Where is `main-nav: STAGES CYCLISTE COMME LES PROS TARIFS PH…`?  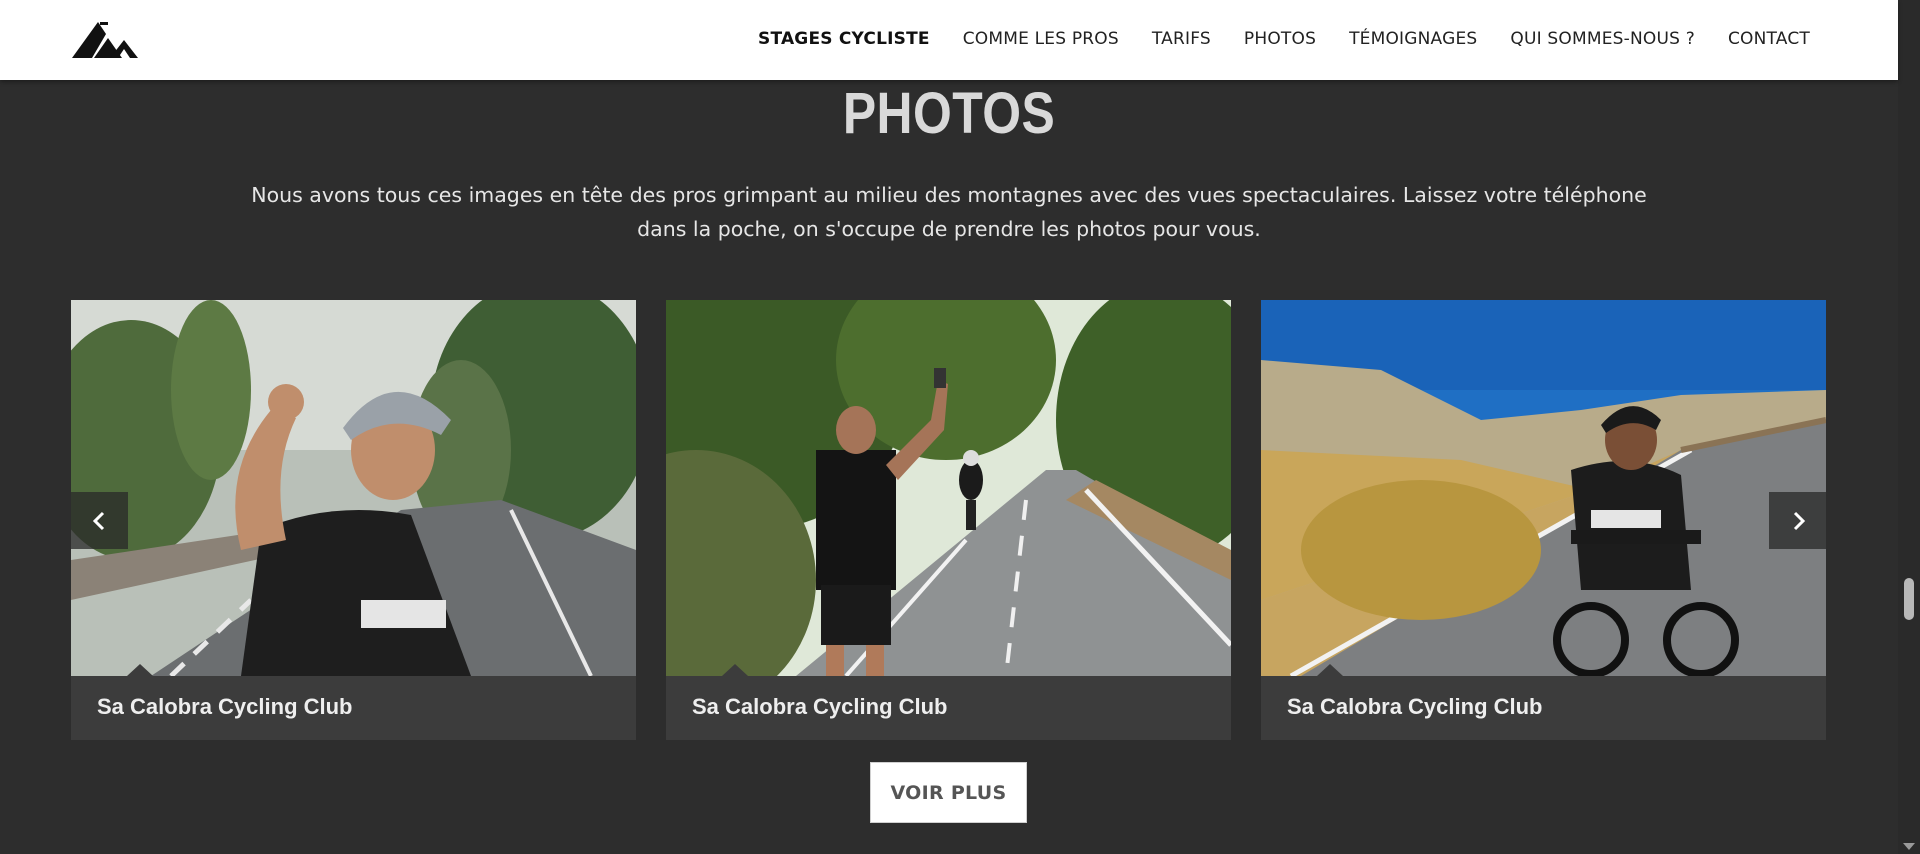
main-nav: STAGES CYCLISTE COMME LES PROS TARIFS PH… is located at coordinates (1267, 39).